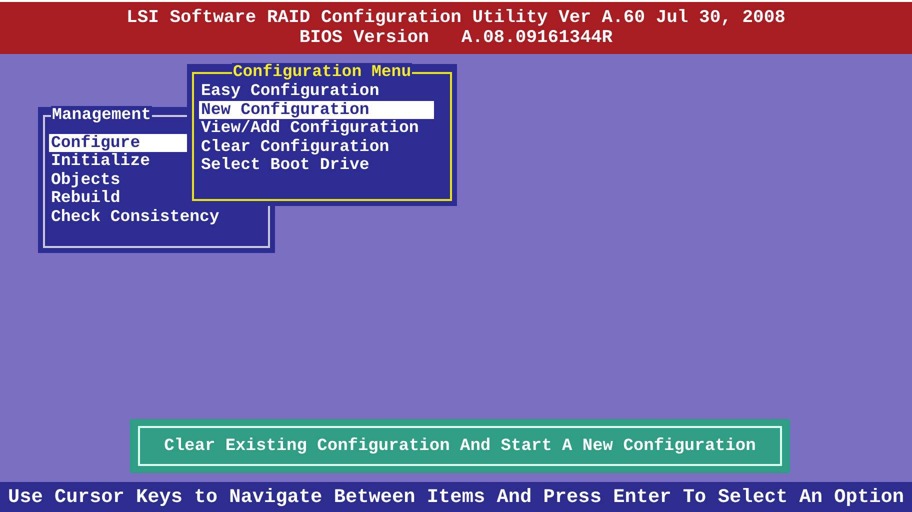 This screenshot has height=512, width=912. What do you see at coordinates (456, 38) in the screenshot?
I see `bios-version: BIOS Version A.08.09161344R` at bounding box center [456, 38].